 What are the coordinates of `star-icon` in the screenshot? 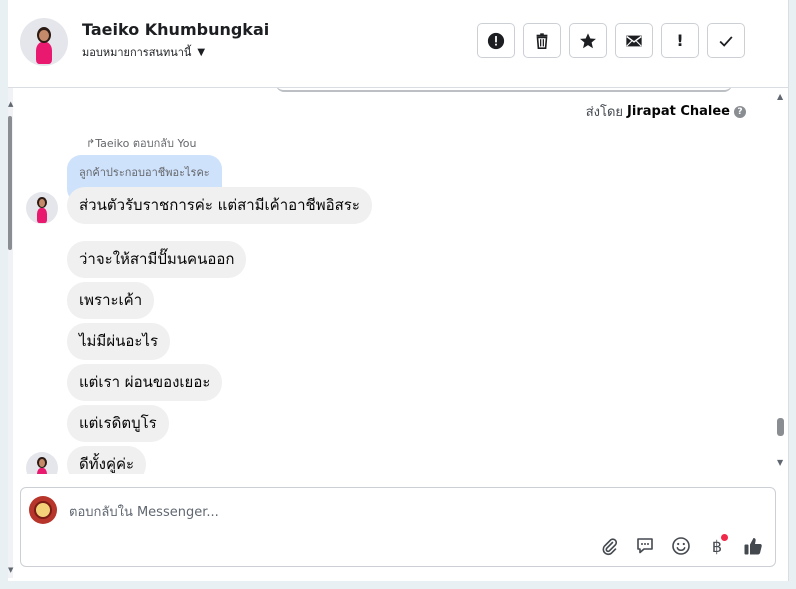 It's located at (588, 40).